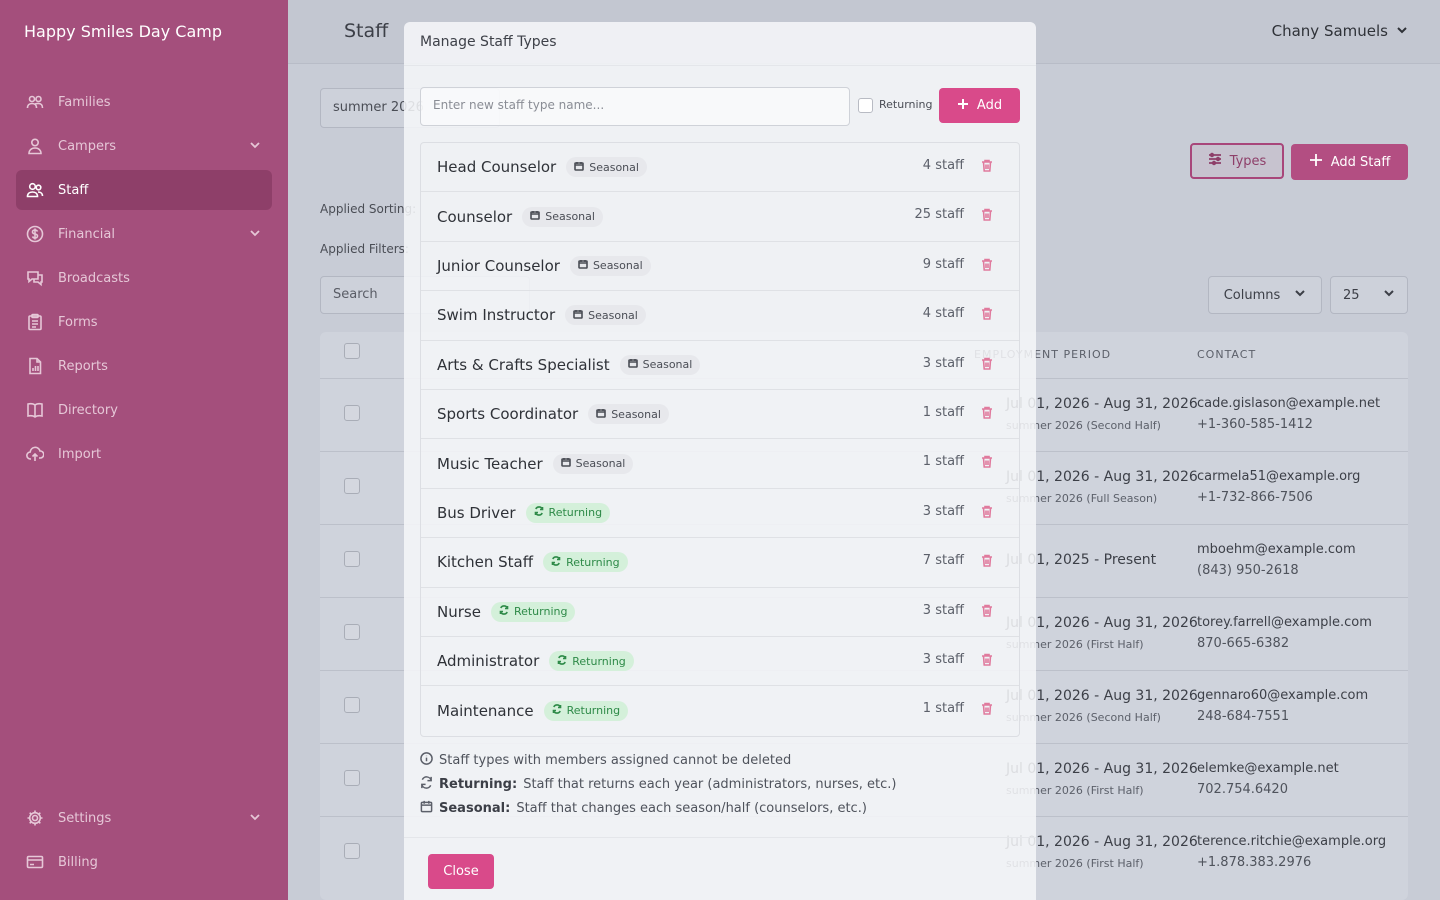 Image resolution: width=1440 pixels, height=900 pixels. What do you see at coordinates (35, 366) in the screenshot?
I see `report-icon` at bounding box center [35, 366].